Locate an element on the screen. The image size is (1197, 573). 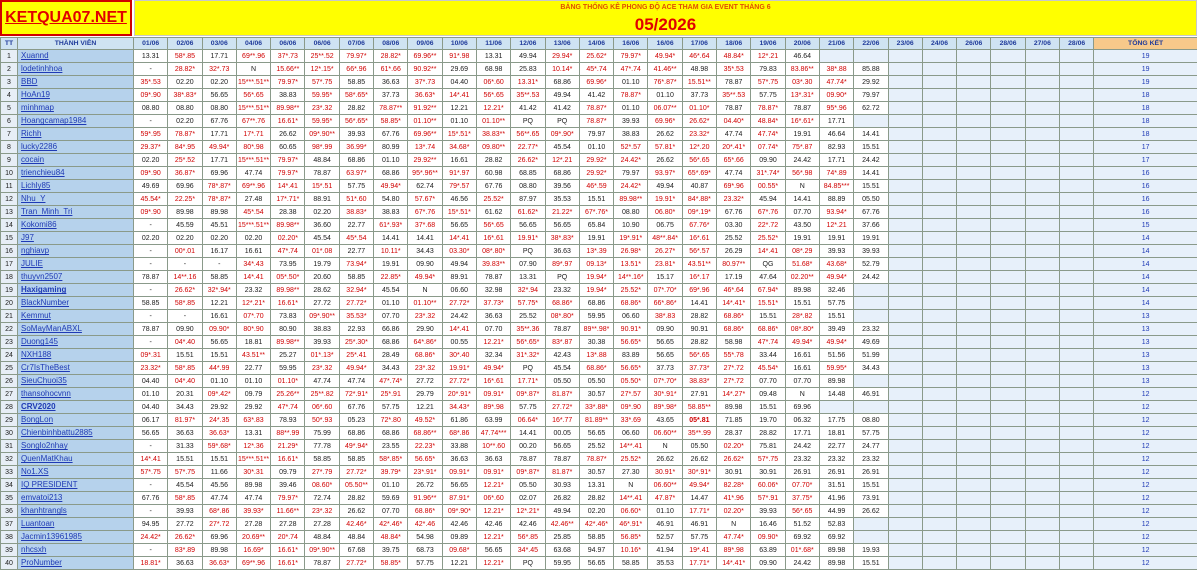
member-link: thansohocvnn is located at coordinates (46, 393).